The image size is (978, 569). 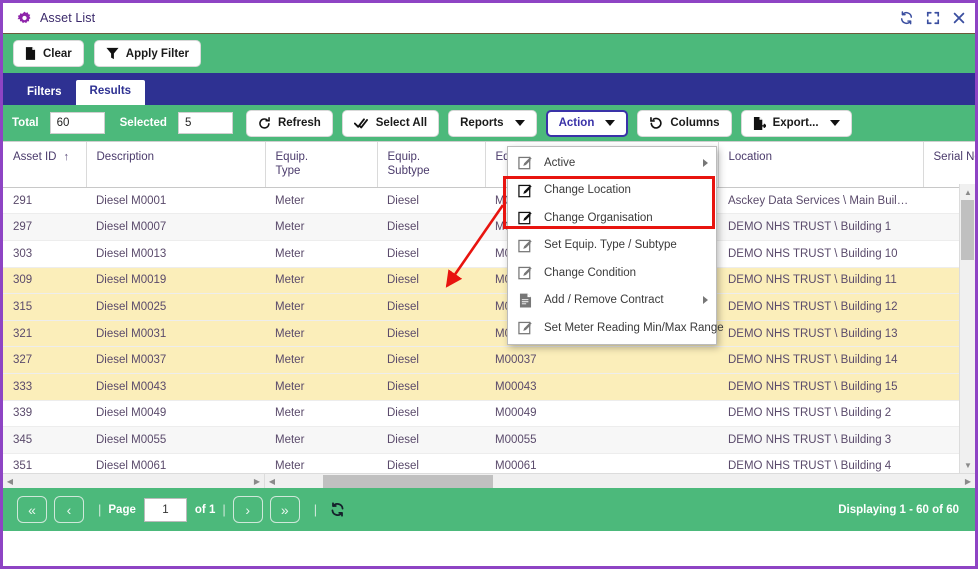 I want to click on menu-item-add-remove-contract: Add / Remove Contract, so click(x=612, y=301).